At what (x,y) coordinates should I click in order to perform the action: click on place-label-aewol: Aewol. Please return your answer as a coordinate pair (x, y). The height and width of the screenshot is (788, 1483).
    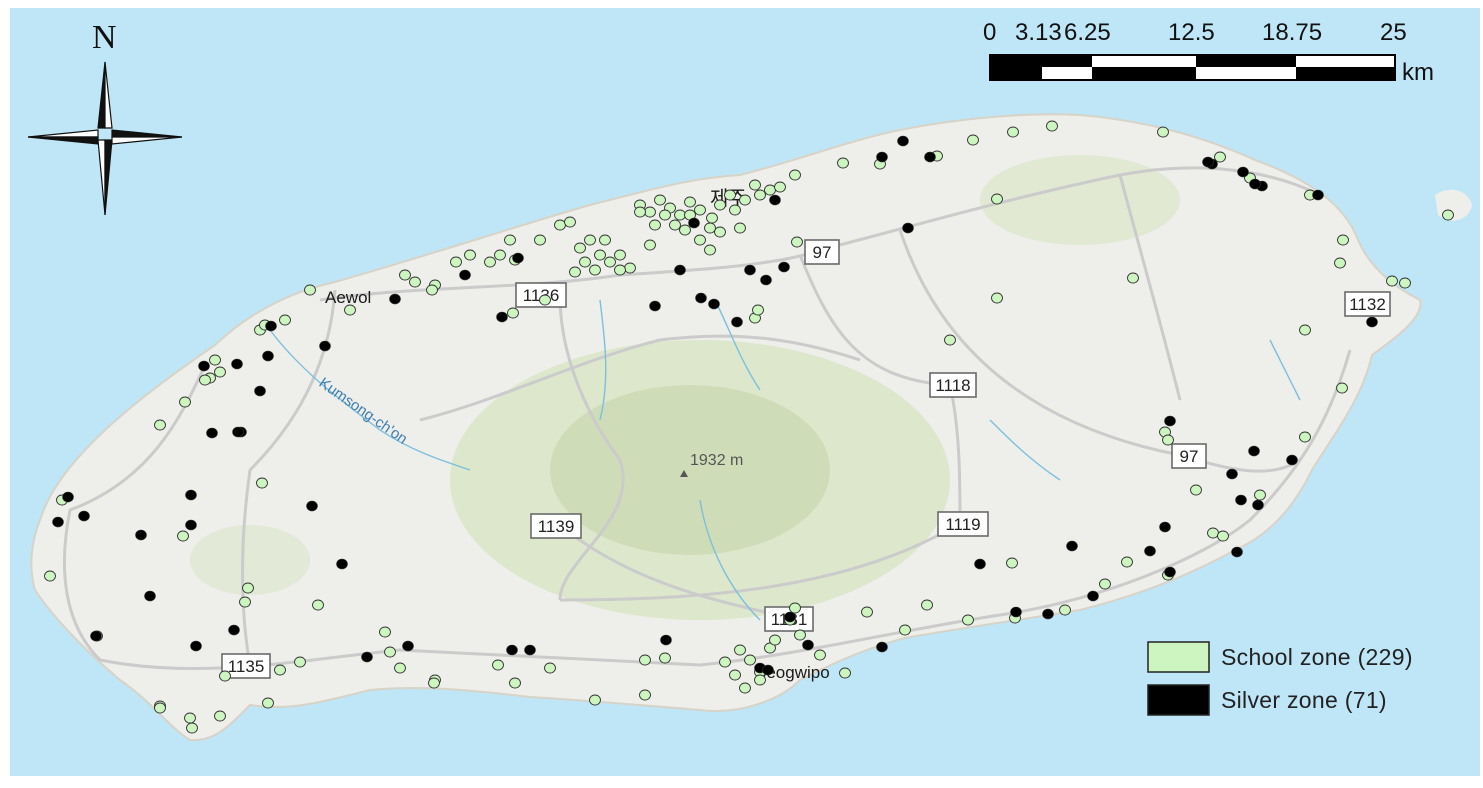
    Looking at the image, I should click on (348, 297).